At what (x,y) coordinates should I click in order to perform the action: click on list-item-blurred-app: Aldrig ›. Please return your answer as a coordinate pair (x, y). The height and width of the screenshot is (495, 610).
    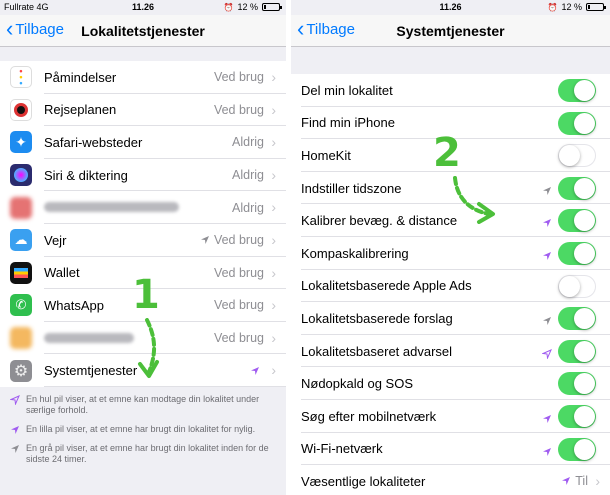
    Looking at the image, I should click on (143, 207).